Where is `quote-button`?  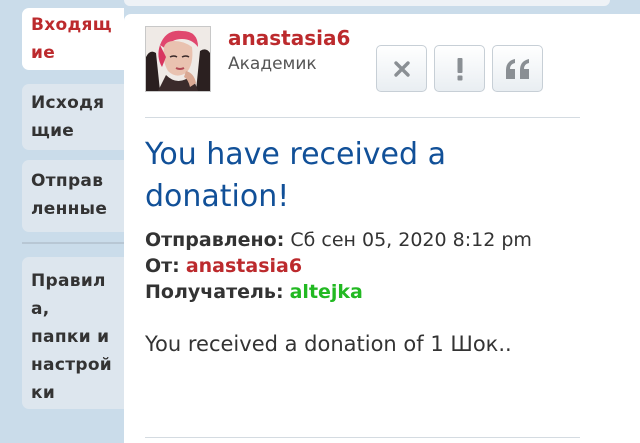 quote-button is located at coordinates (517, 68).